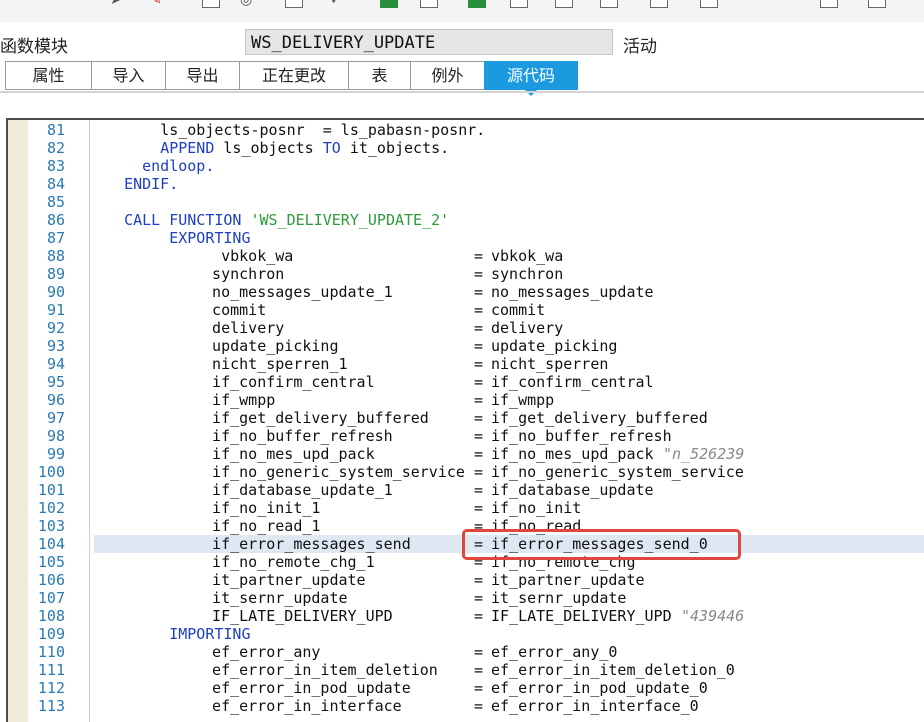 This screenshot has width=924, height=722. I want to click on parameter-name: ef_error_any, so click(257, 652).